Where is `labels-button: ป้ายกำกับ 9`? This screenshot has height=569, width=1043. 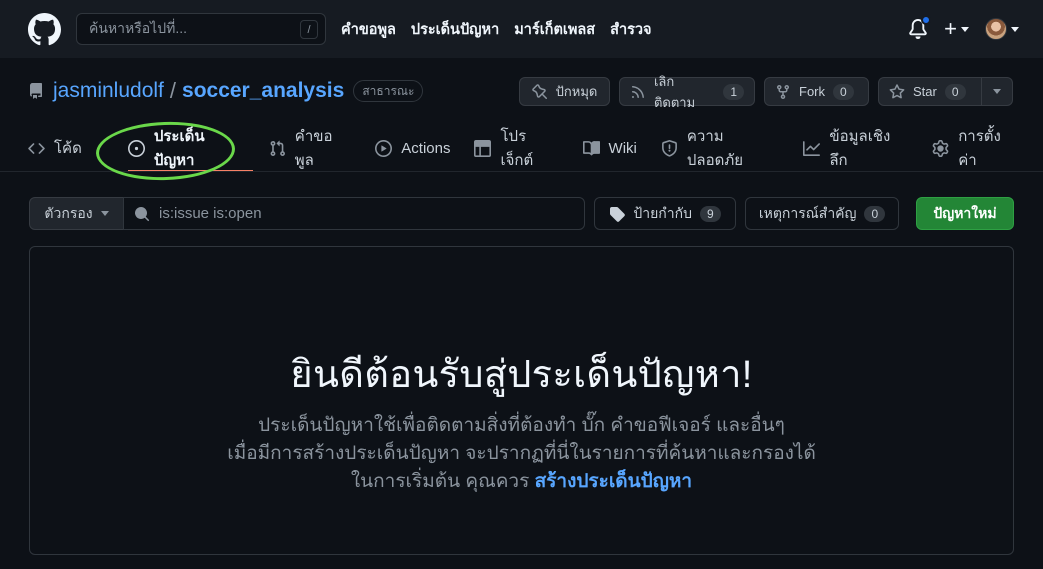 labels-button: ป้ายกำกับ 9 is located at coordinates (665, 213).